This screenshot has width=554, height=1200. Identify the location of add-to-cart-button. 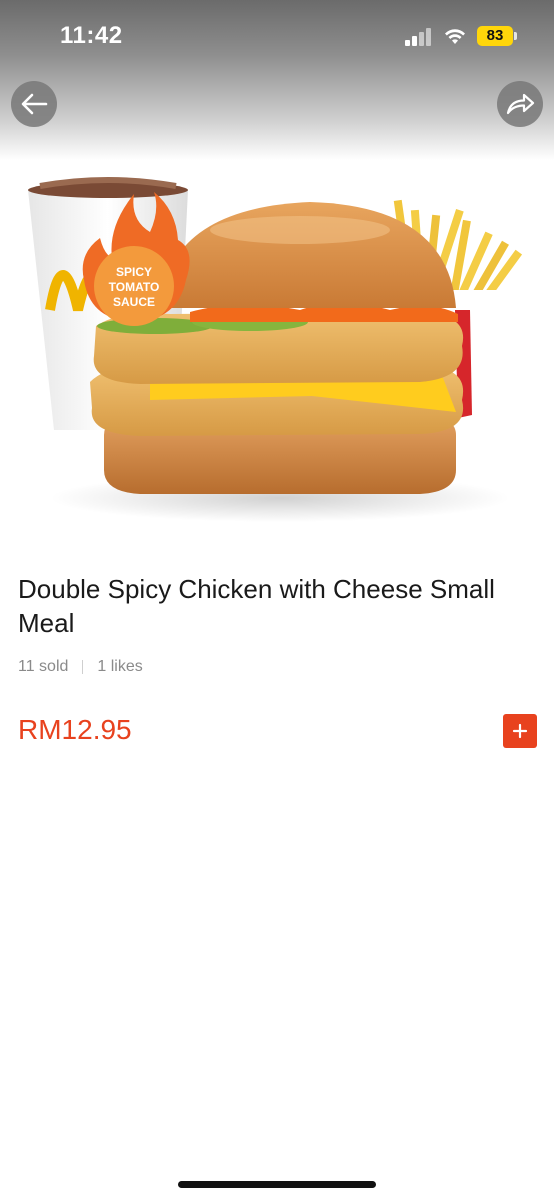
(520, 731).